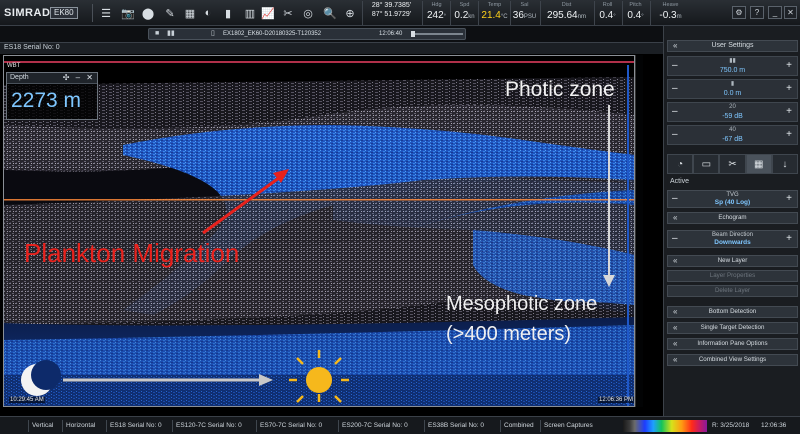 The width and height of the screenshot is (800, 434). What do you see at coordinates (272, 34) in the screenshot?
I see `replay-filename: EX1802_EK60-D20180325-T120352` at bounding box center [272, 34].